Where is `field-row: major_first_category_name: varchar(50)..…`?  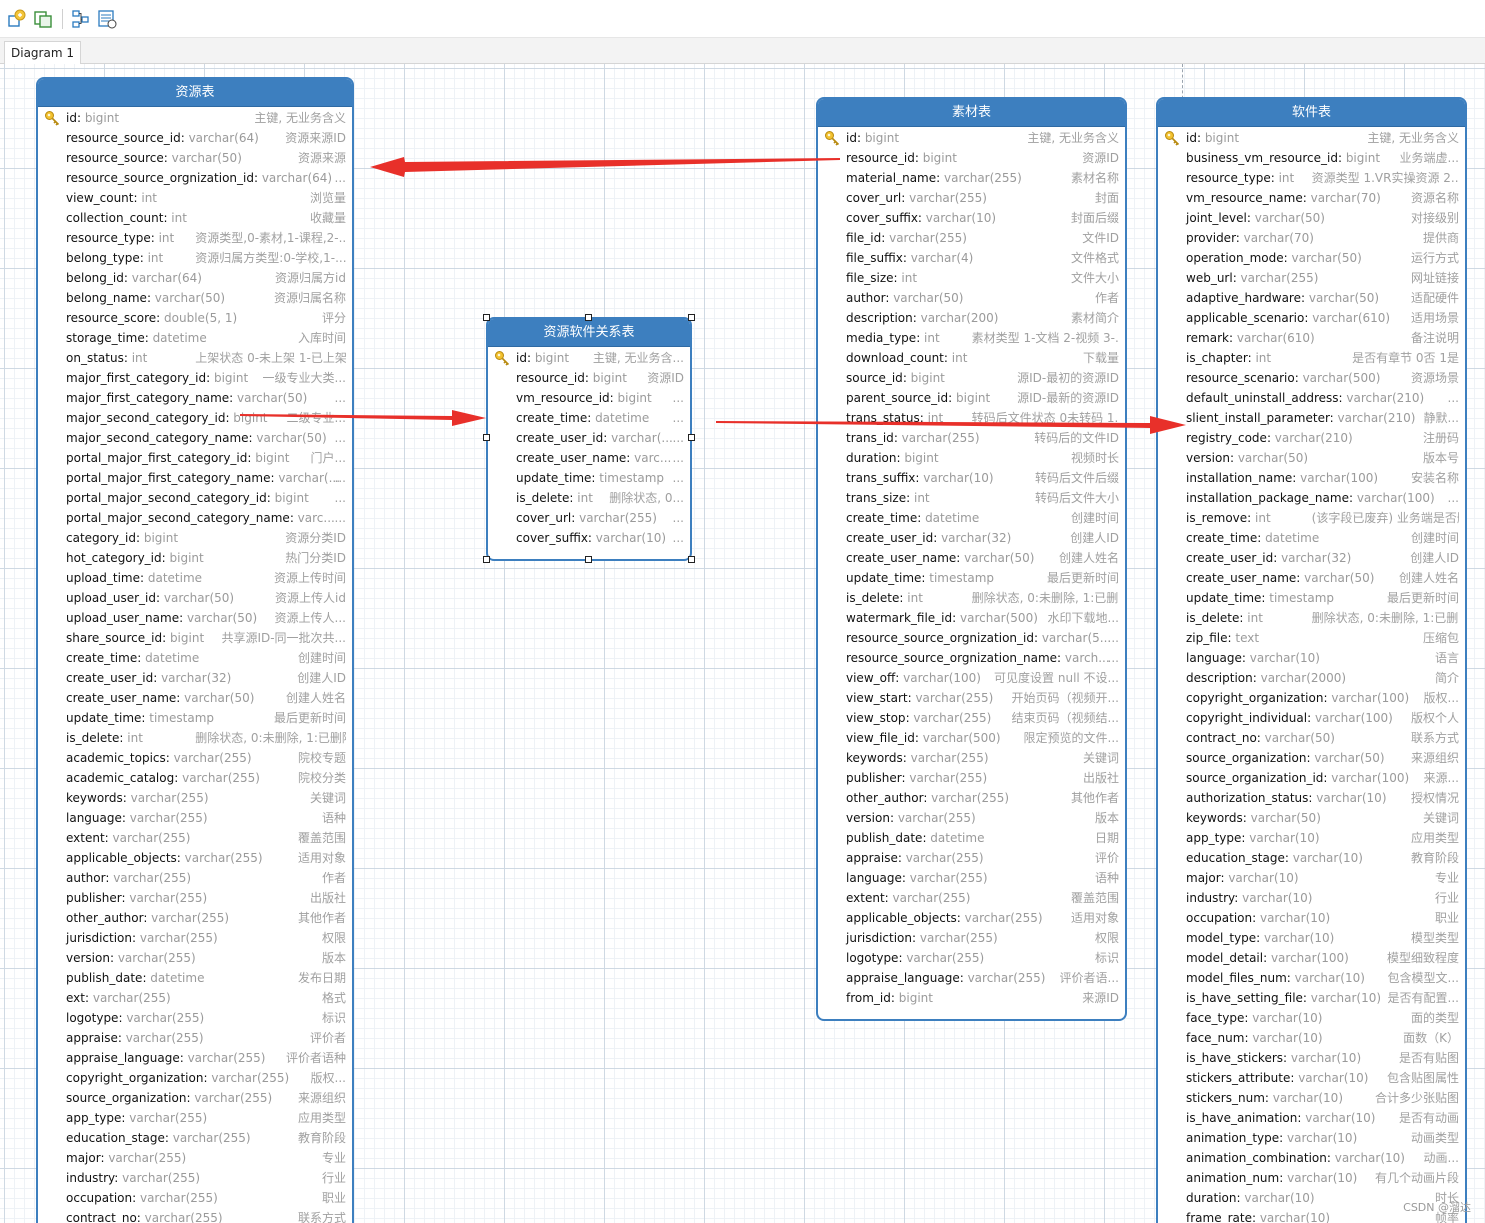
field-row: major_first_category_name: varchar(50)..… is located at coordinates (195, 398).